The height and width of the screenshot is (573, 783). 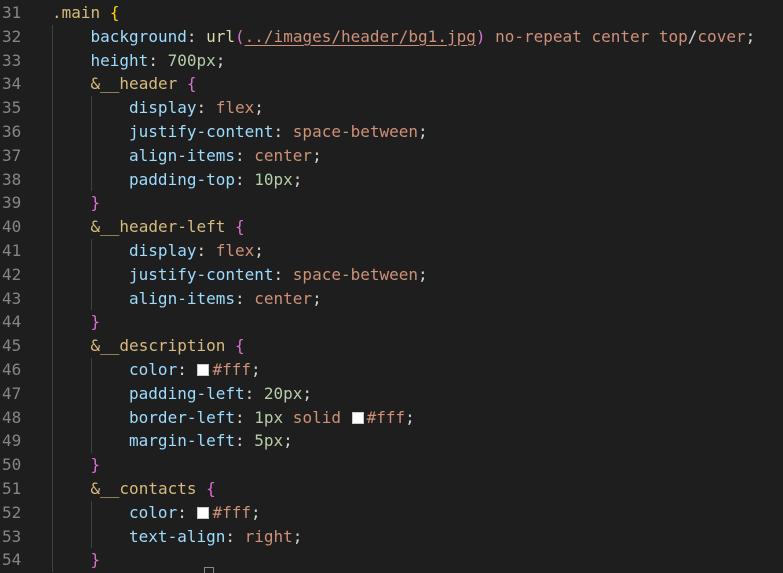 What do you see at coordinates (268, 536) in the screenshot?
I see `token-val: right` at bounding box center [268, 536].